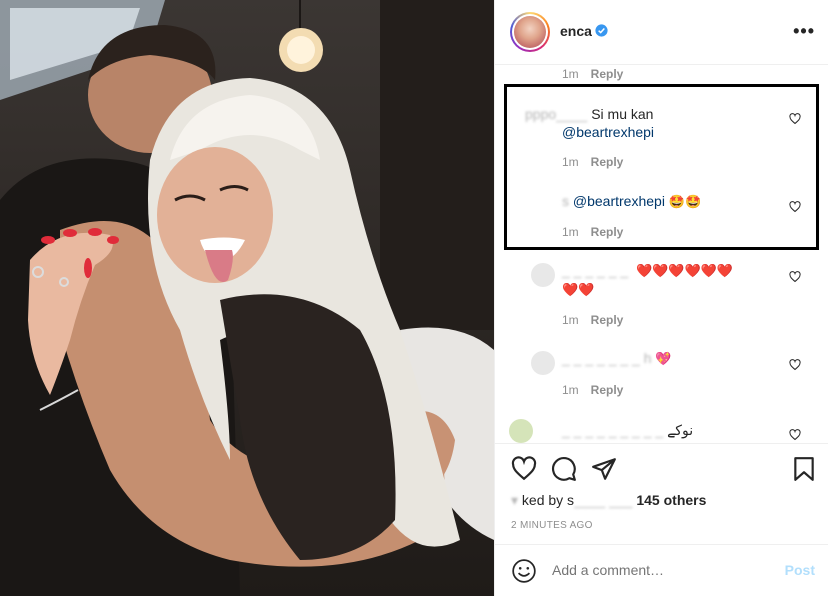 The image size is (828, 596). What do you see at coordinates (548, 500) in the screenshot?
I see `liked-by-label: ked by s` at bounding box center [548, 500].